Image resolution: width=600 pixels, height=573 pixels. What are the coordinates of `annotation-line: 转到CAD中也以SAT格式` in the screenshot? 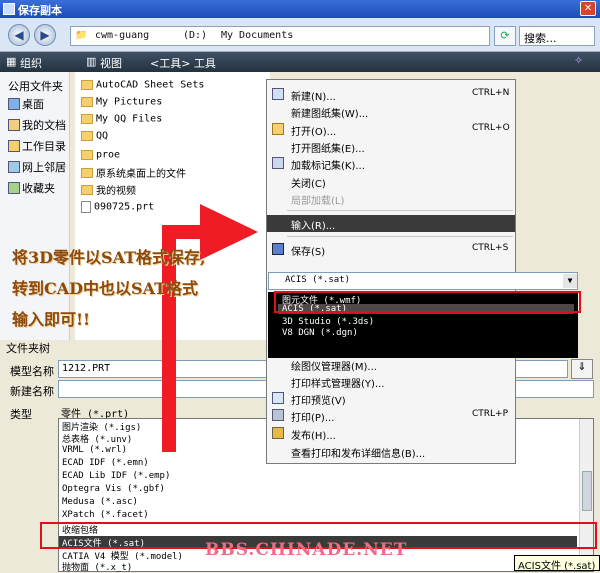 It's located at (105, 288).